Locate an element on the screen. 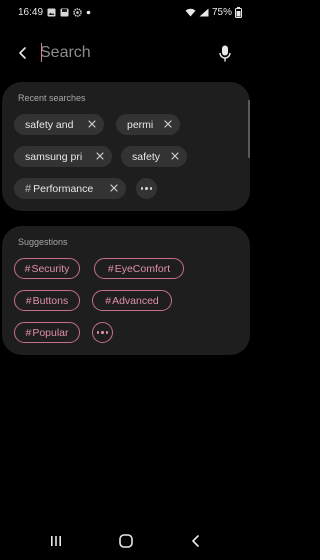 The image size is (320, 560). back-button is located at coordinates (23, 53).